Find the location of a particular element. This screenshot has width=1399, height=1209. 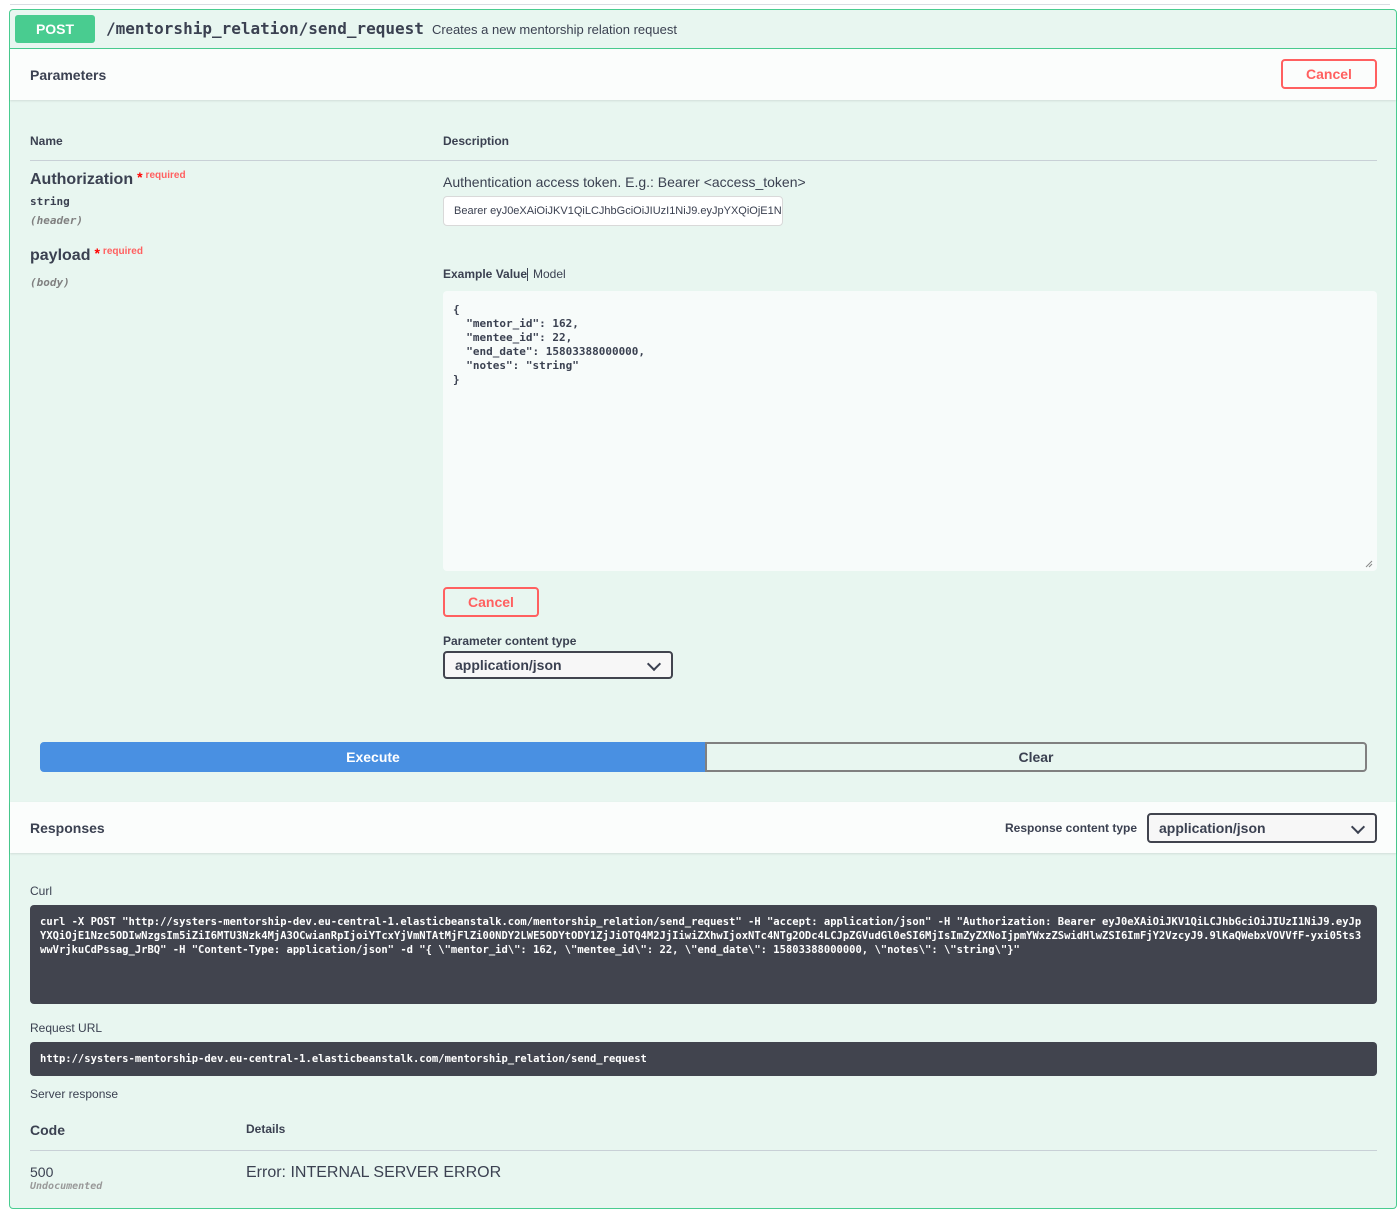

param-authorization-type: string is located at coordinates (50, 201).